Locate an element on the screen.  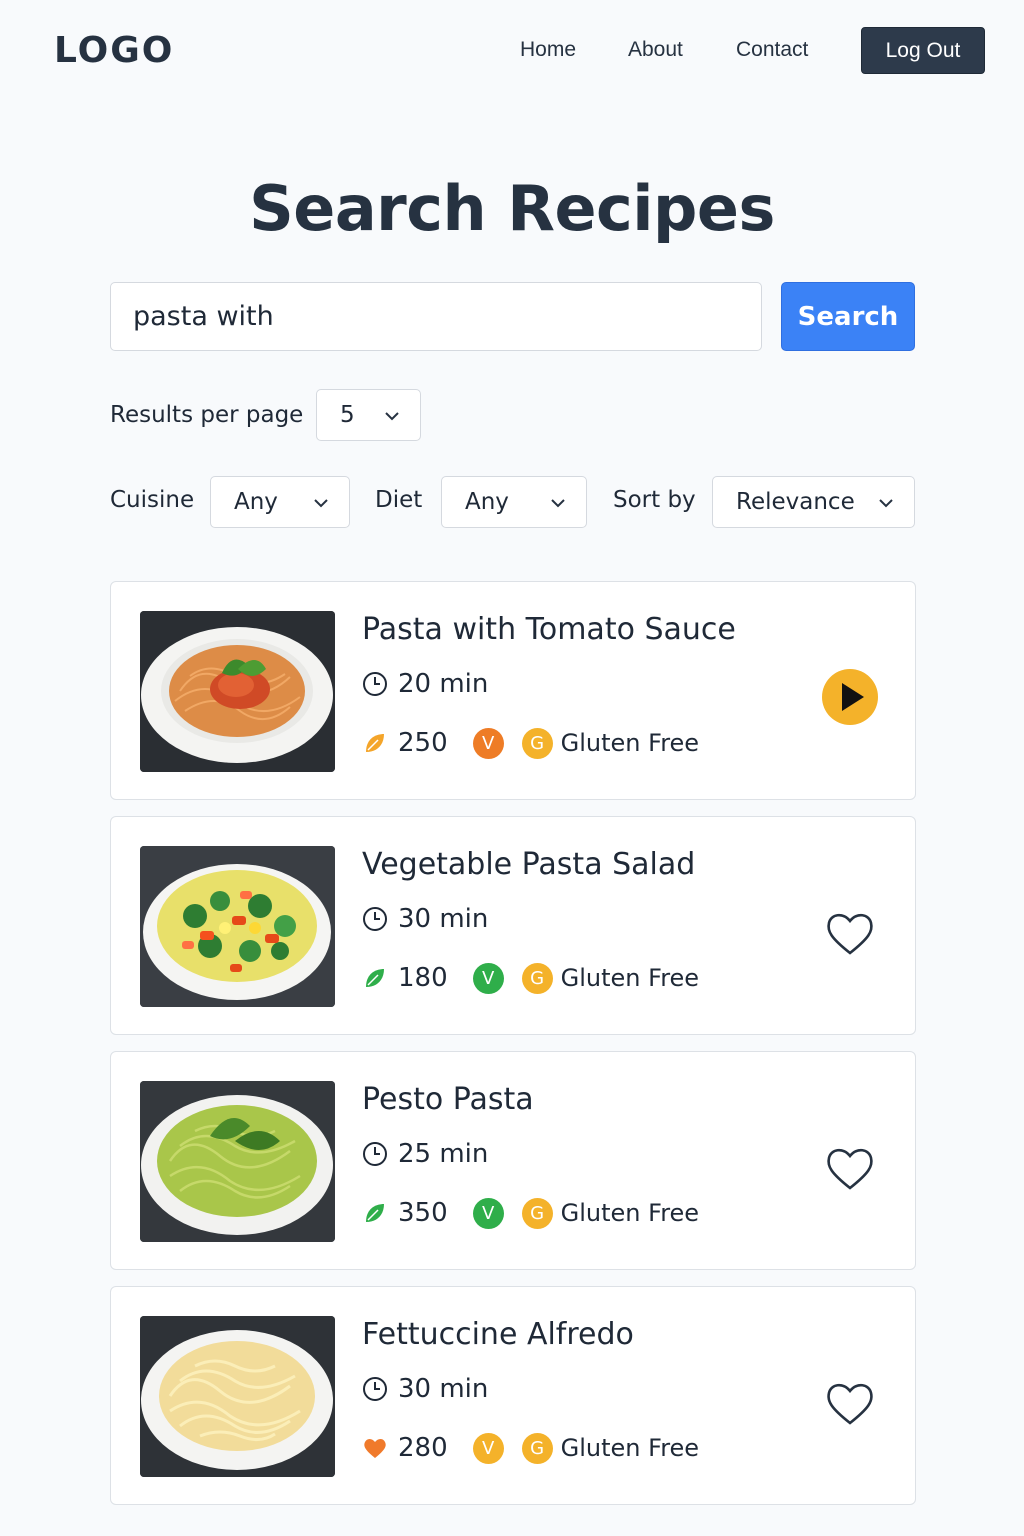
cuisine-value: Any is located at coordinates (256, 502).